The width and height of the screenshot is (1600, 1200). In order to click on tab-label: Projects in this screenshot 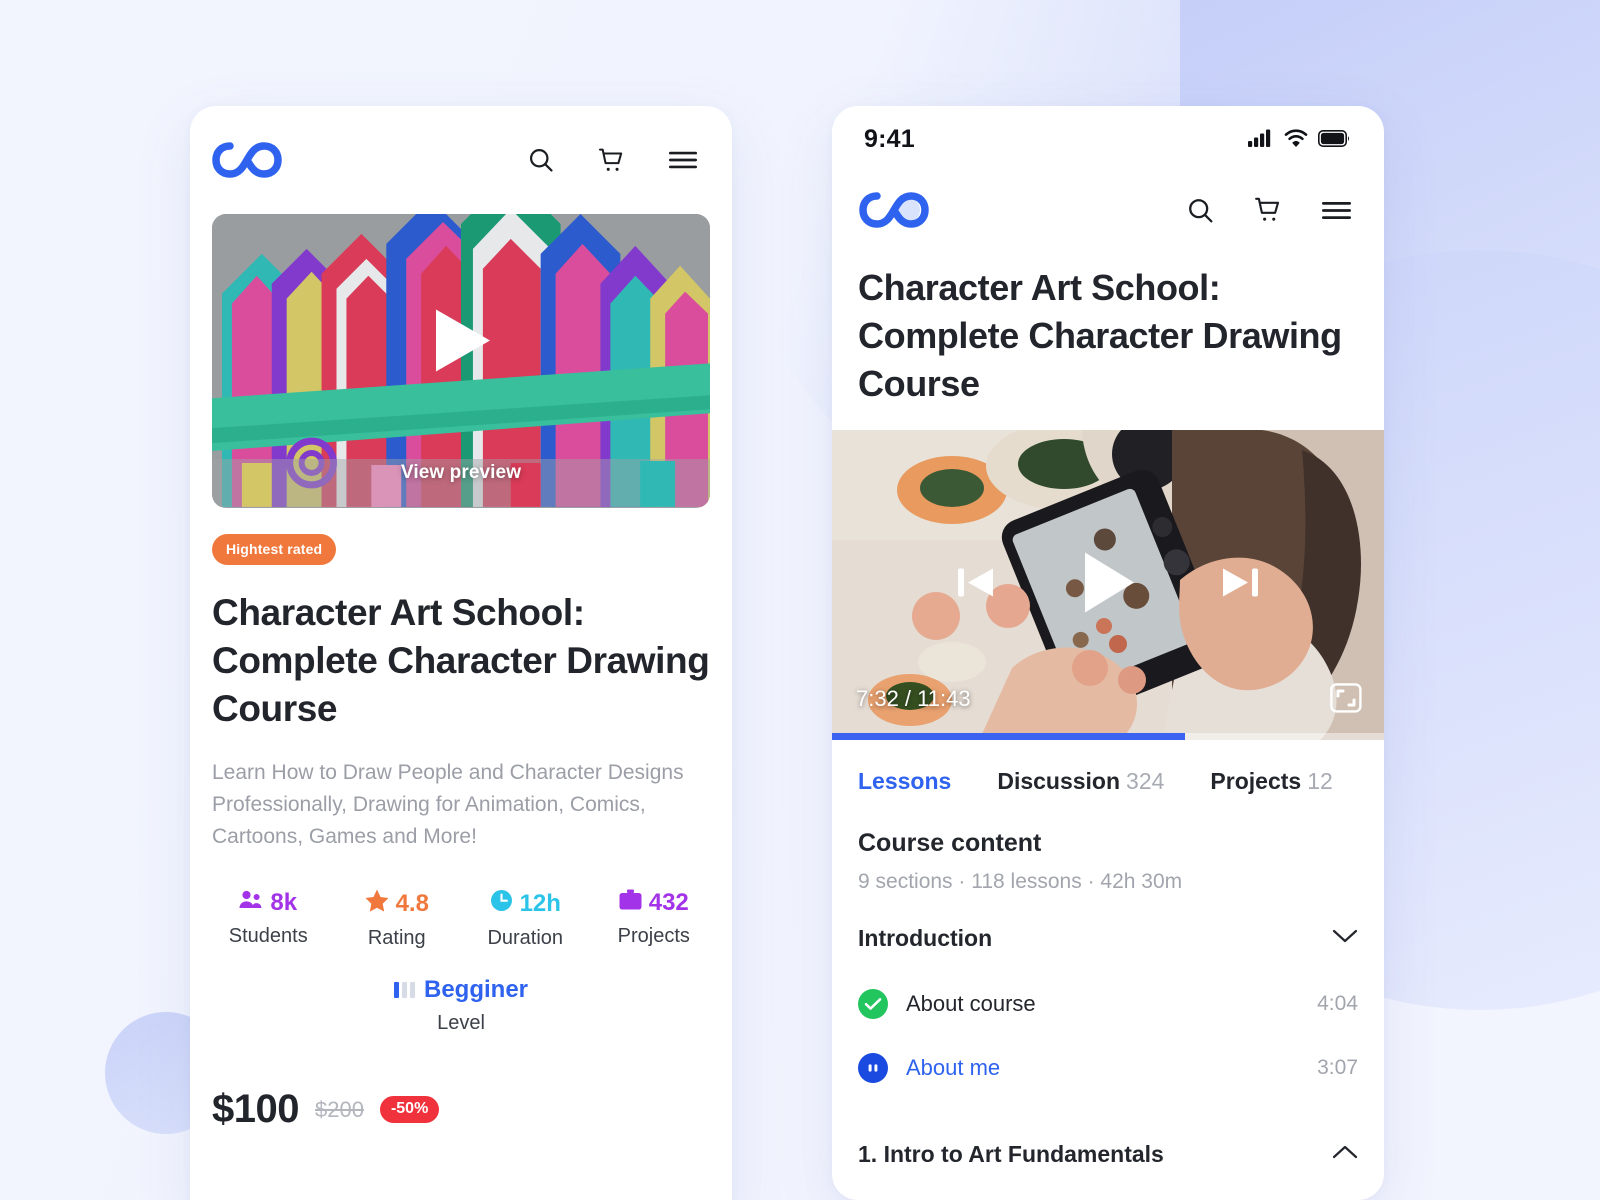, I will do `click(1256, 780)`.